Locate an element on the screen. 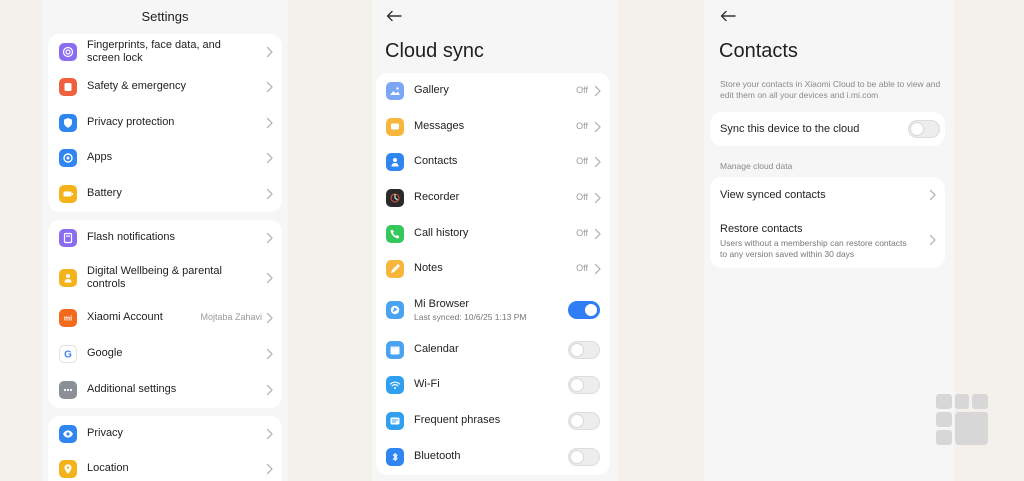 This screenshot has height=481, width=1024. settings-item-google: G Google is located at coordinates (165, 354).